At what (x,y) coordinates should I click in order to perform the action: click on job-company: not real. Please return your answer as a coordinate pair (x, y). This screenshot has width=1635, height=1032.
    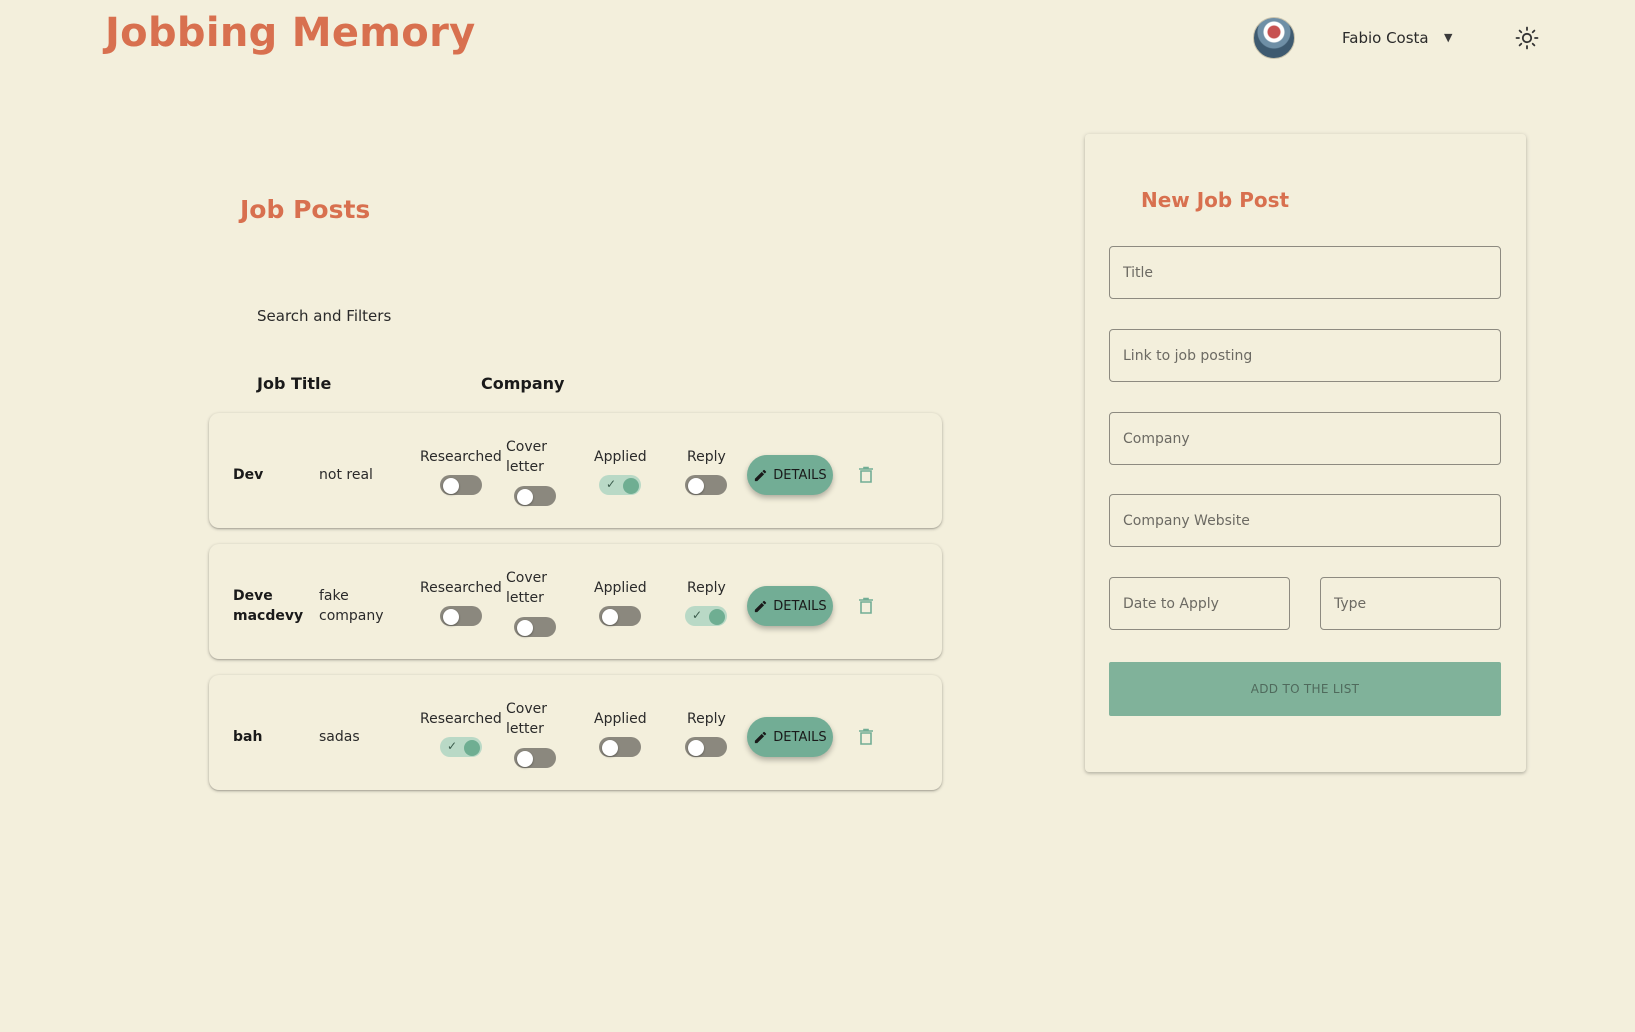
    Looking at the image, I should click on (346, 475).